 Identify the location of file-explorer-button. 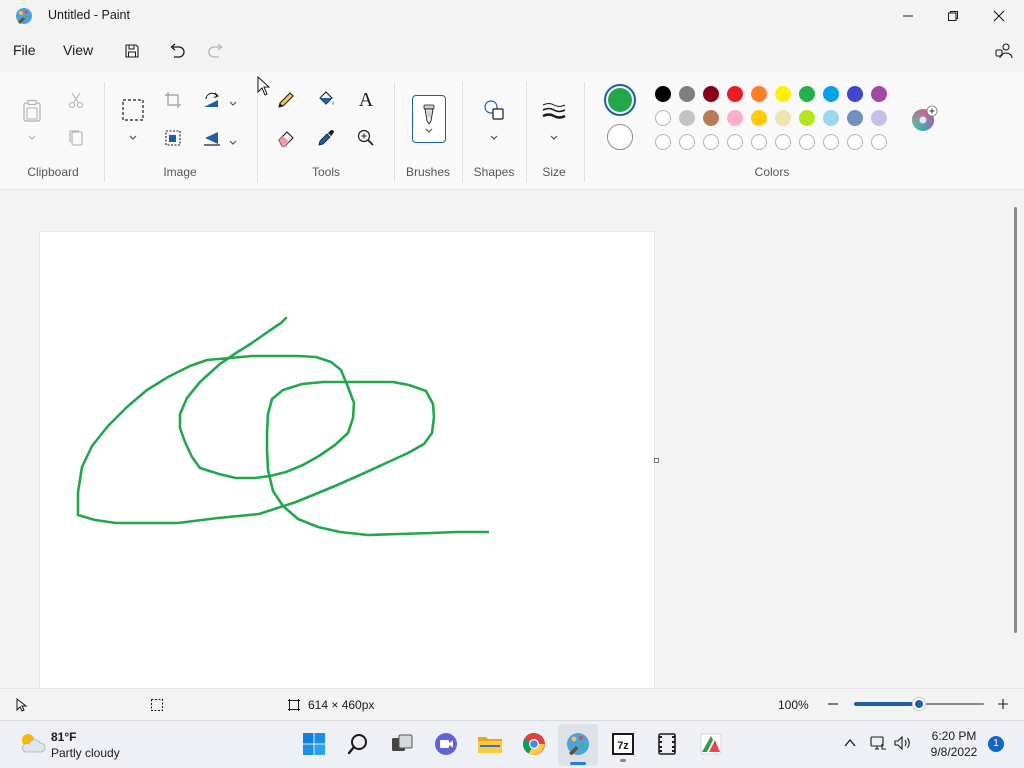
(490, 744).